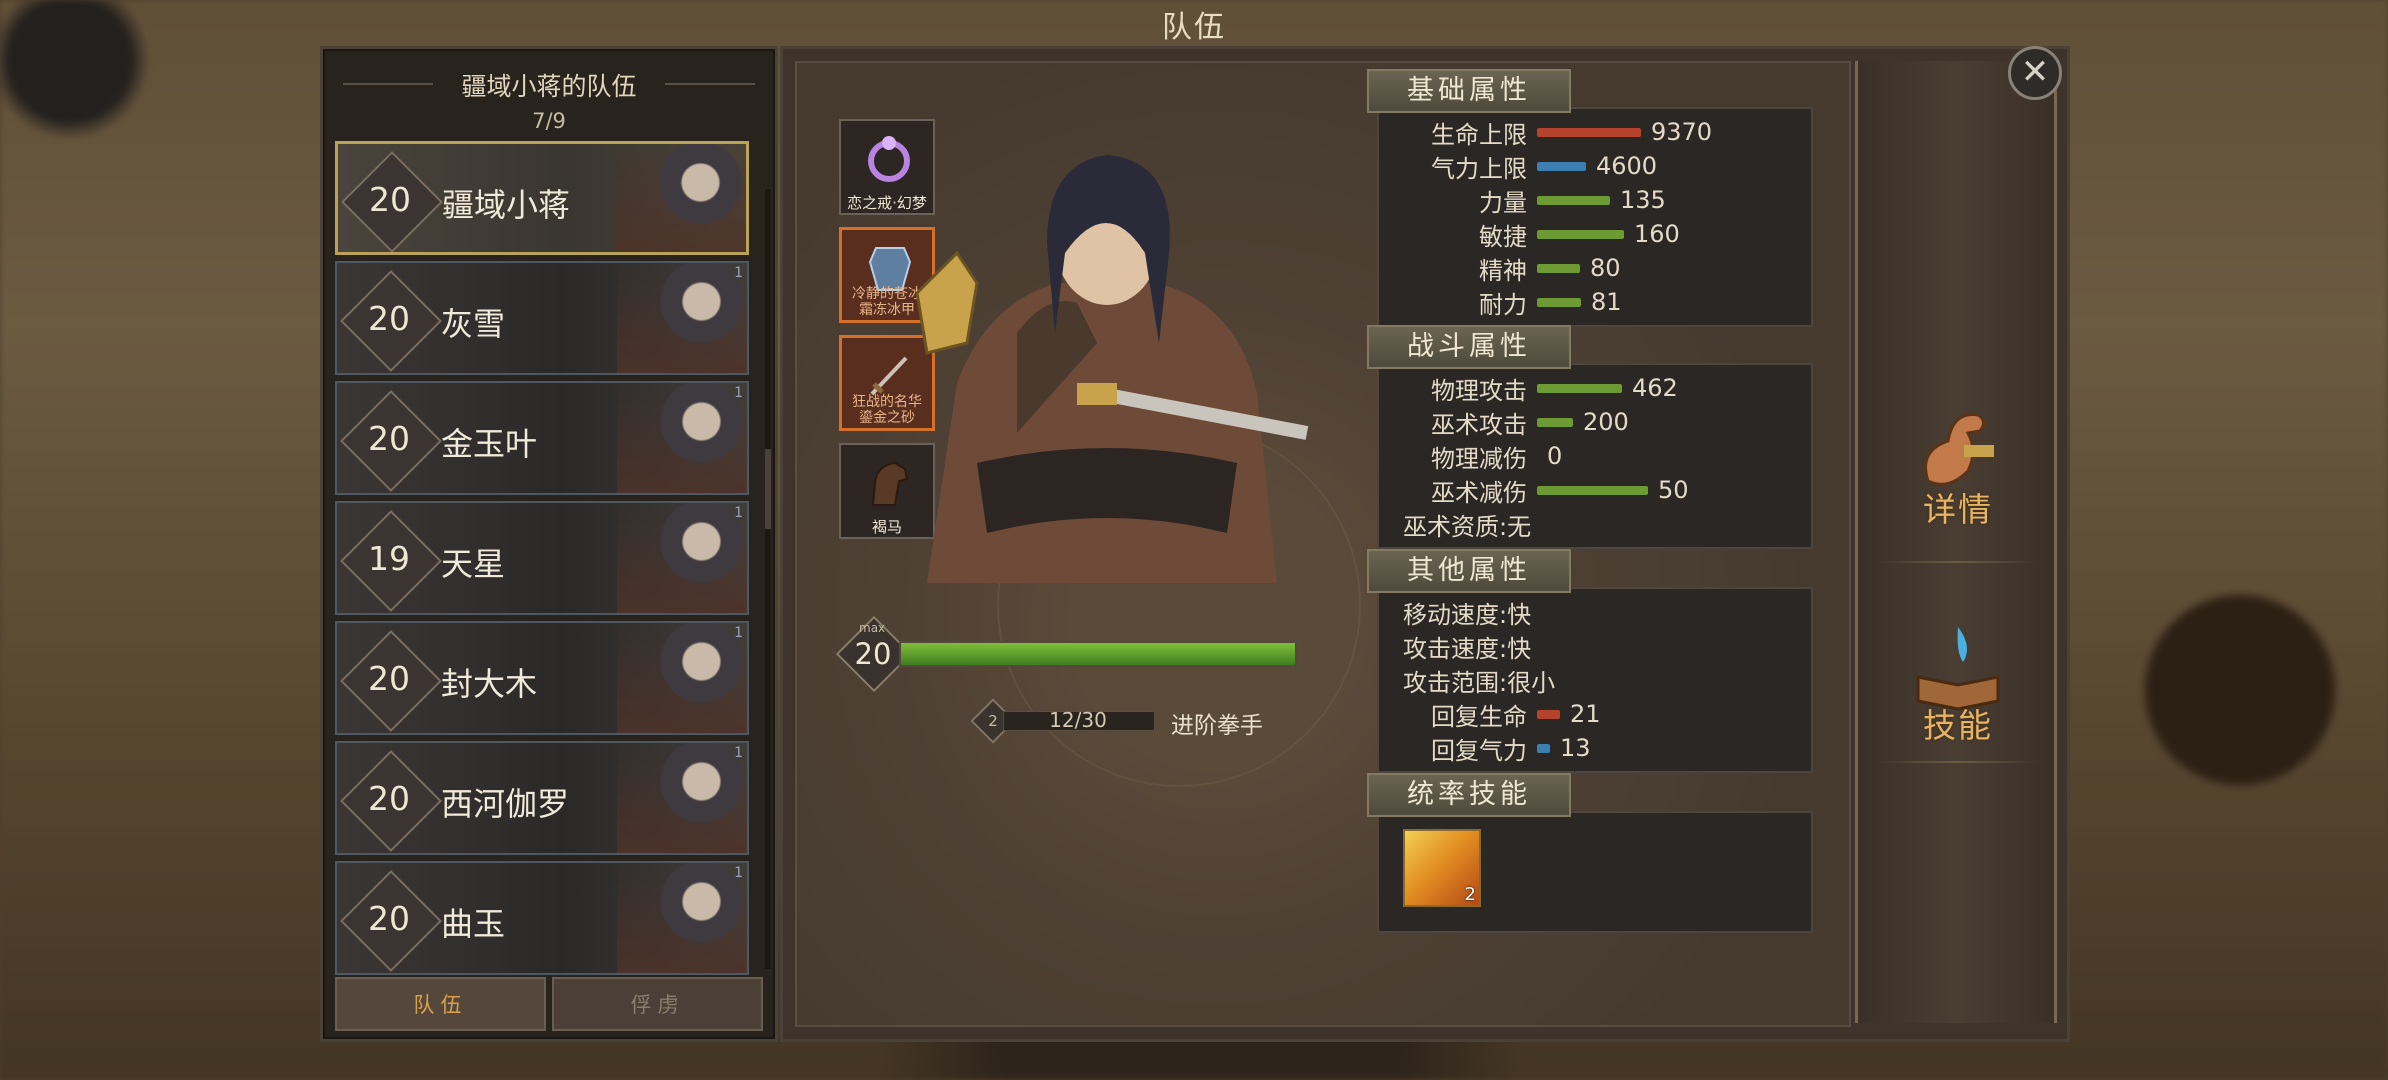 The height and width of the screenshot is (1080, 2388). I want to click on stat-label: 生命上限, so click(1479, 134).